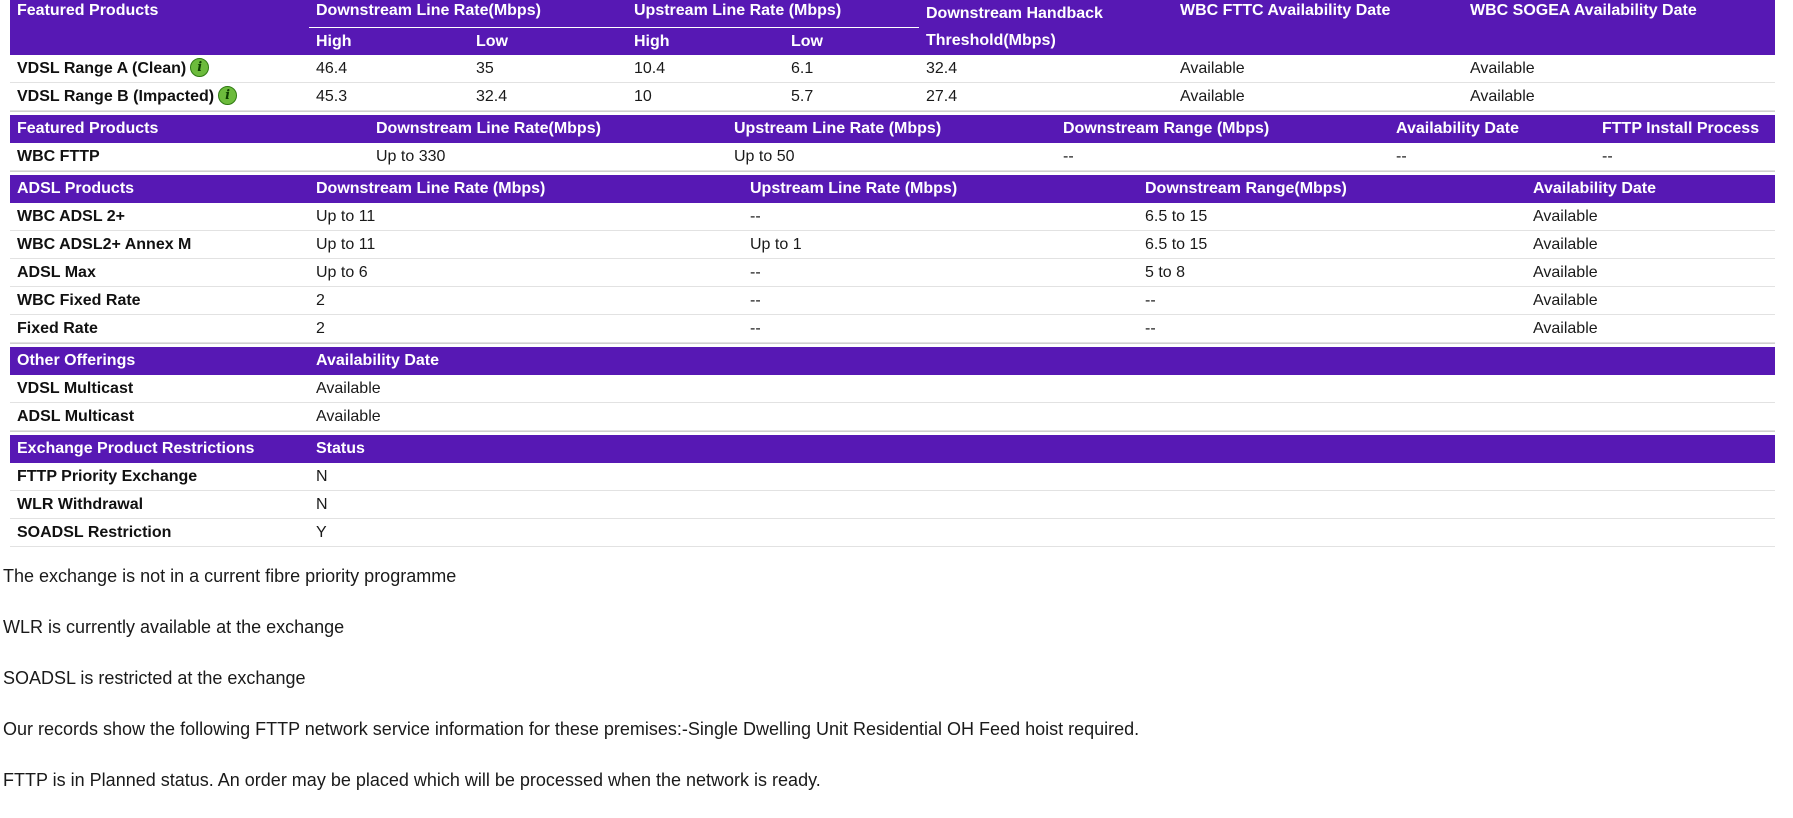 Image resolution: width=1793 pixels, height=818 pixels. I want to click on status-value: Y, so click(1042, 533).